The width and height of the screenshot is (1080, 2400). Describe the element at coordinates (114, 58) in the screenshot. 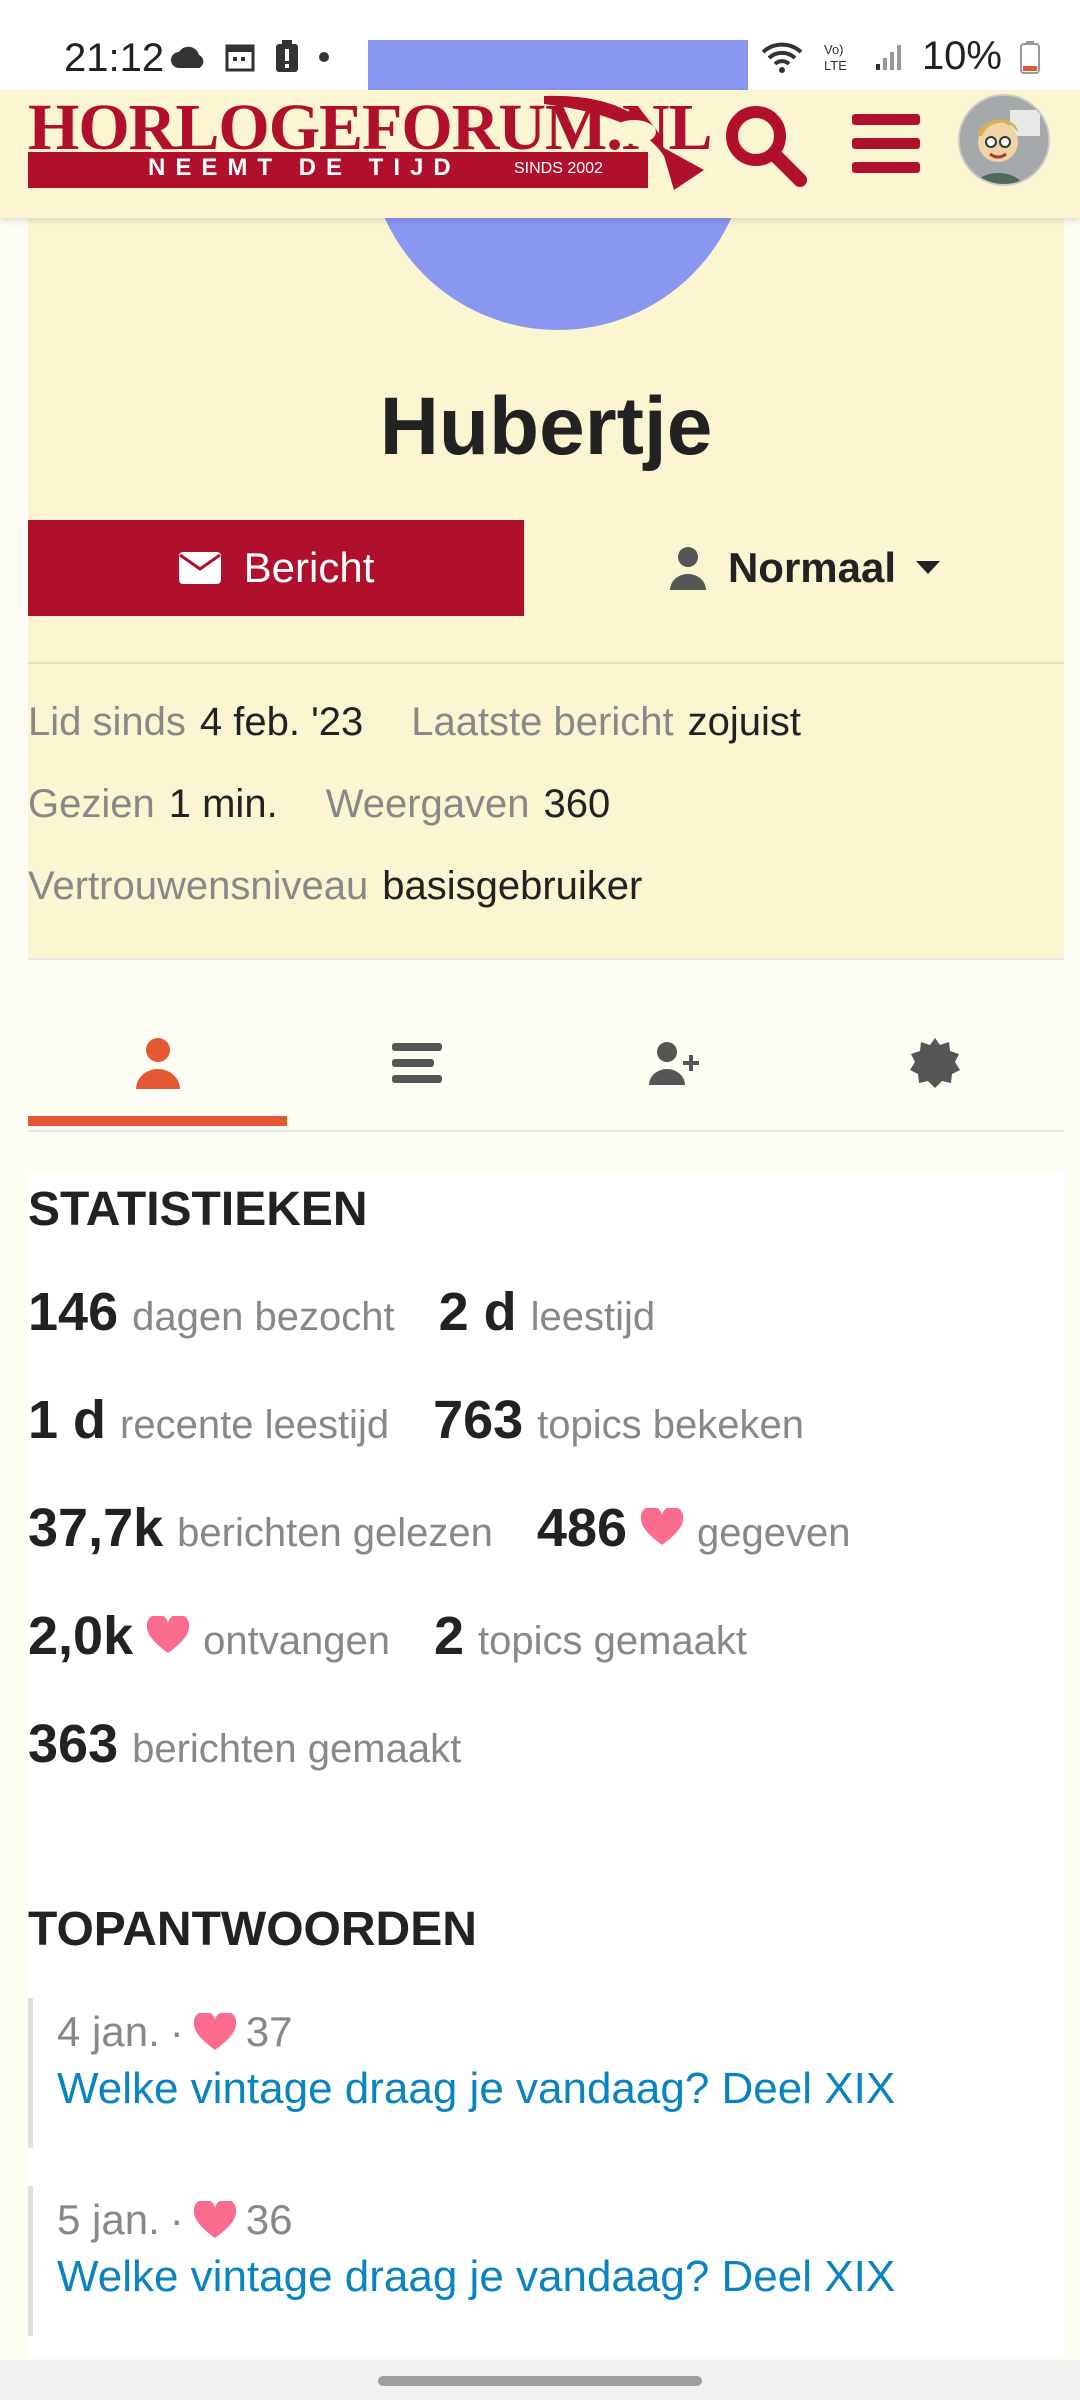

I see `status-time: 21:12` at that location.